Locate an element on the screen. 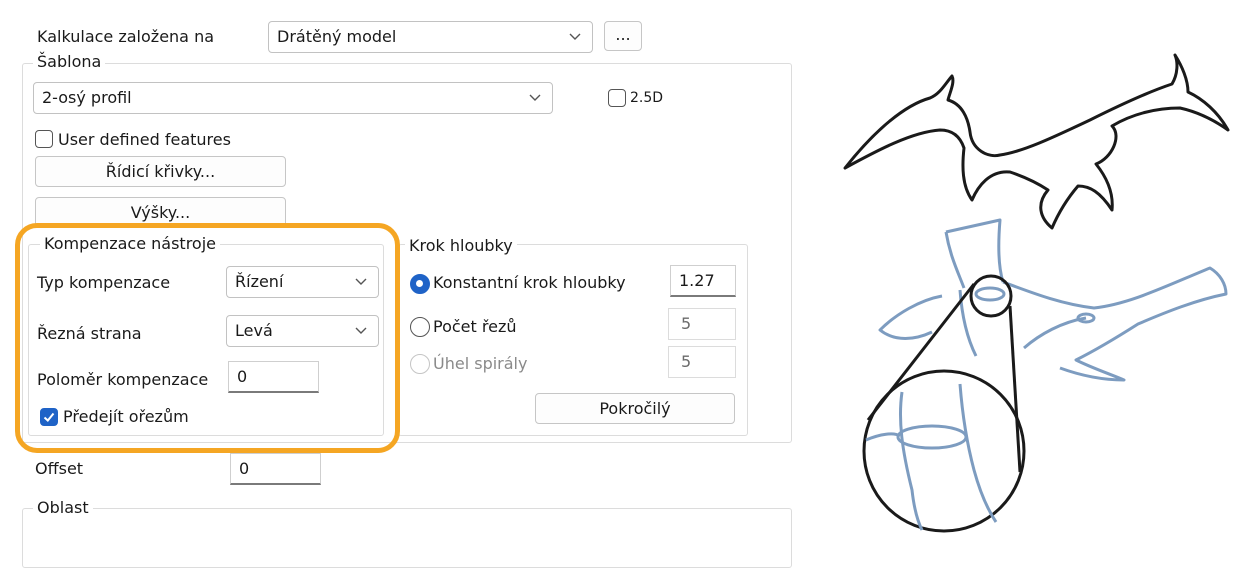 The width and height of the screenshot is (1245, 568). advanced-button: Pokročilý is located at coordinates (635, 408).